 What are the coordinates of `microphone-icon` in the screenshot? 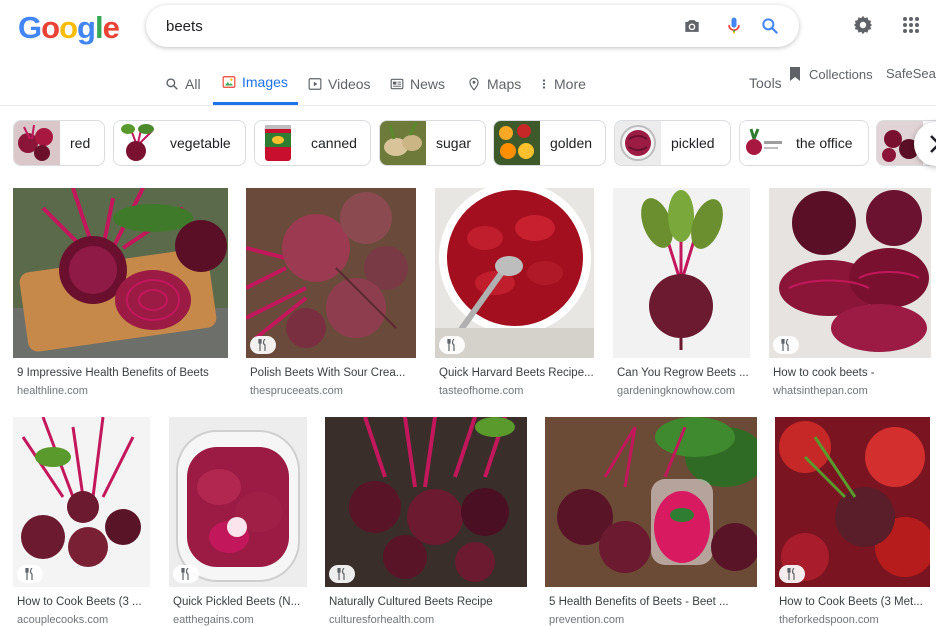 It's located at (734, 26).